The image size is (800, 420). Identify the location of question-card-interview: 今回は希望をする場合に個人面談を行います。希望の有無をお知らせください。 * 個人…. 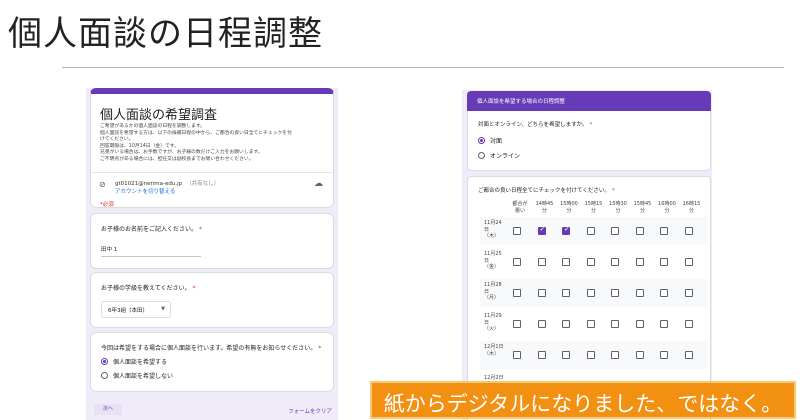
(212, 362).